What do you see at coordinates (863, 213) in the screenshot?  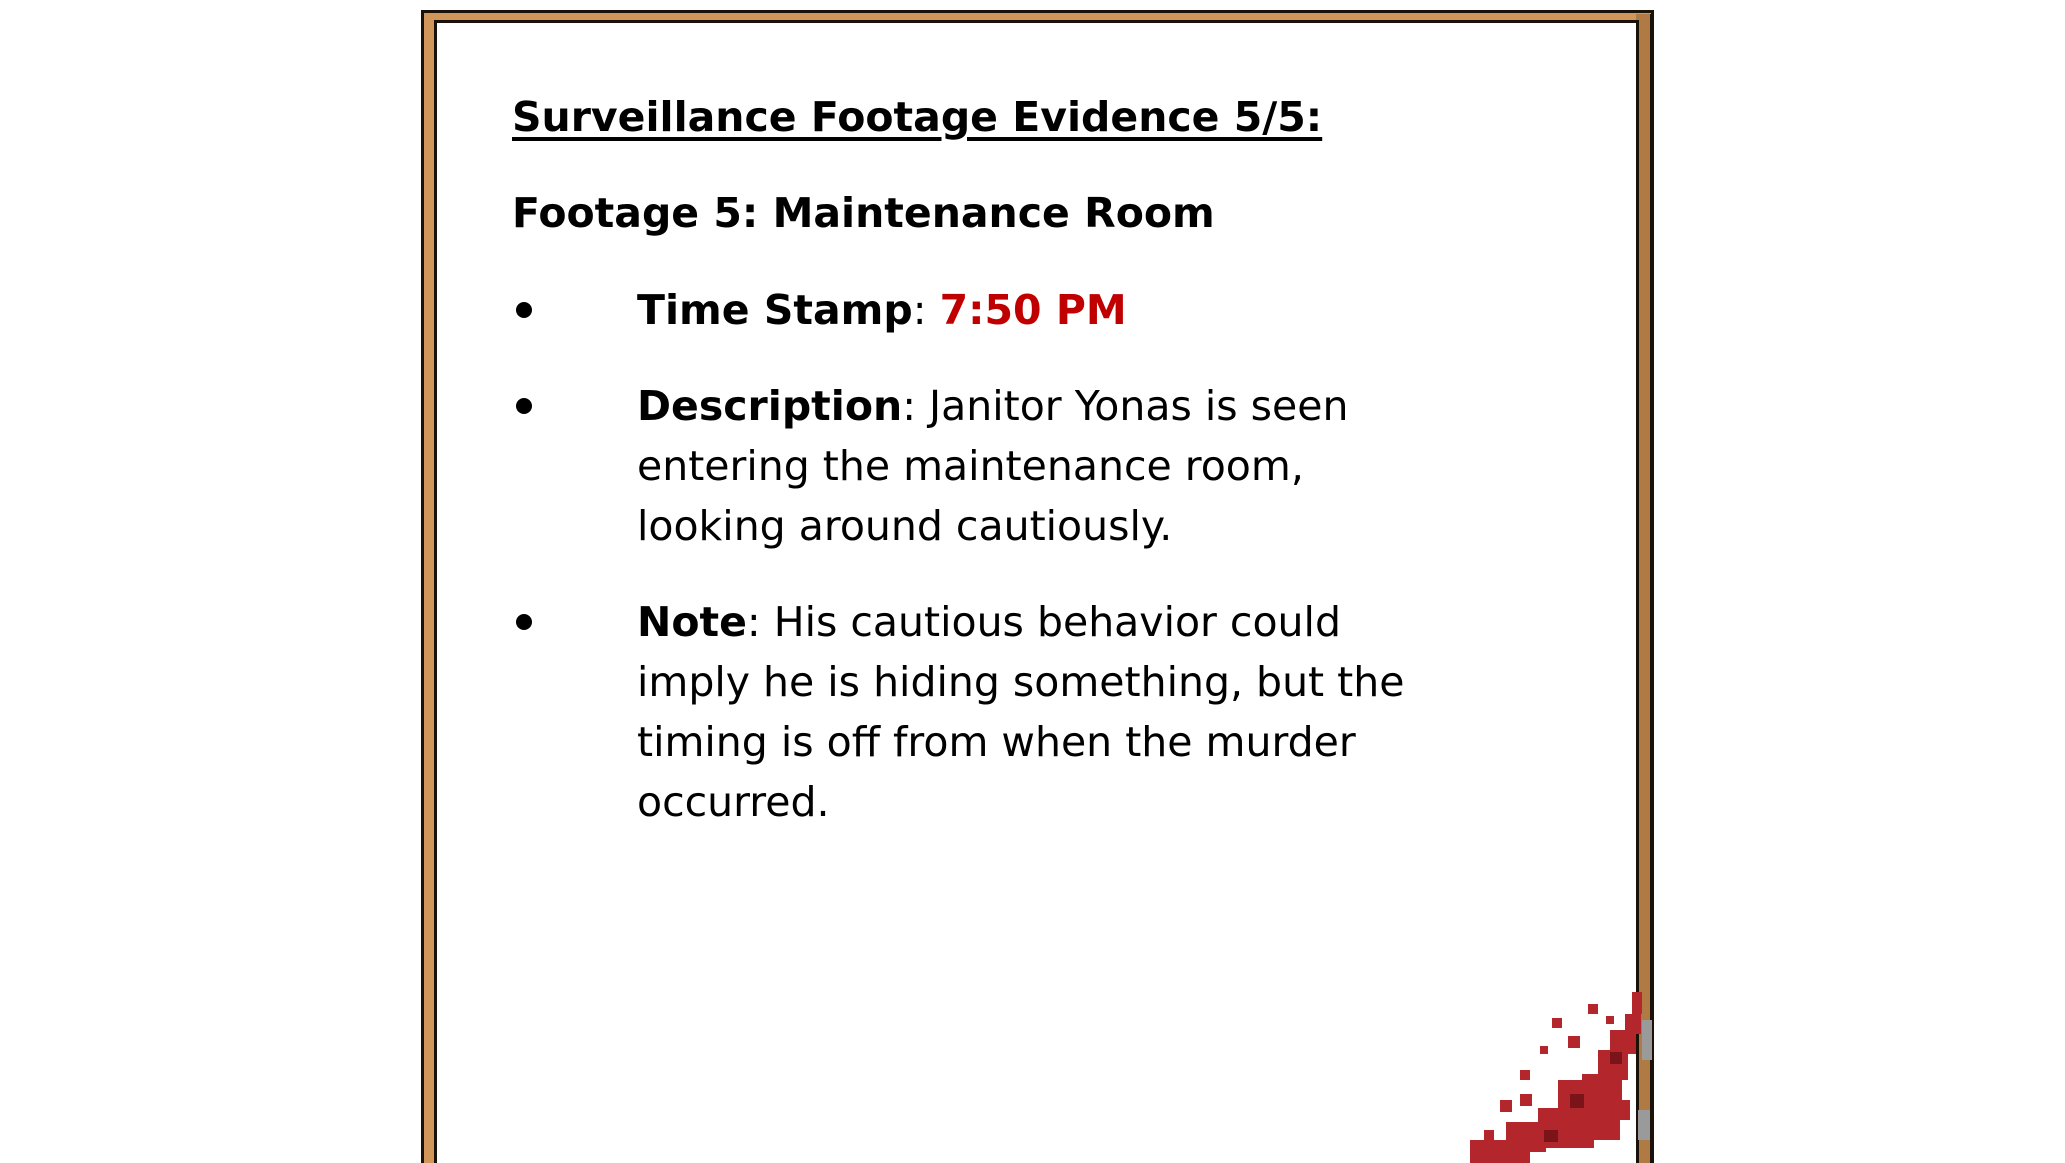 I see `footage-title: Footage 5: Maintenance Room` at bounding box center [863, 213].